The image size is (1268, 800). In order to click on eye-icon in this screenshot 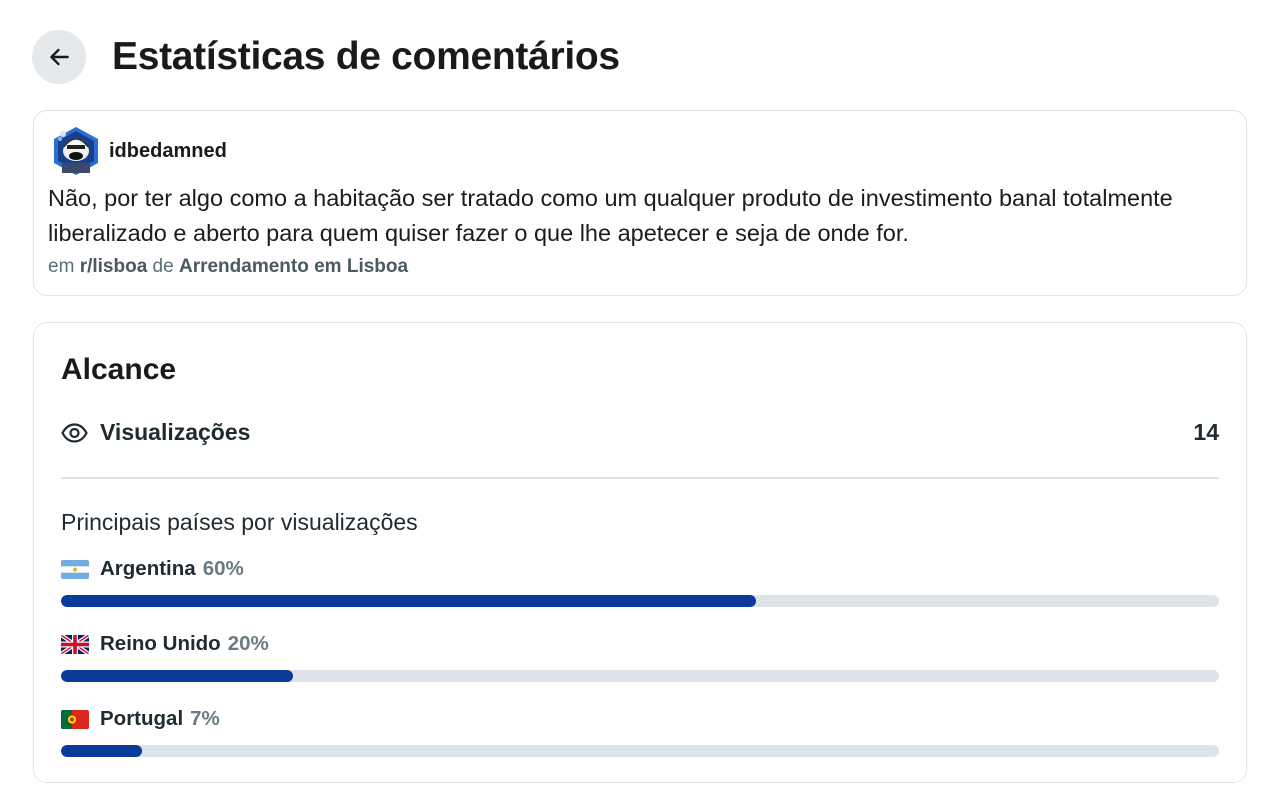, I will do `click(74, 432)`.